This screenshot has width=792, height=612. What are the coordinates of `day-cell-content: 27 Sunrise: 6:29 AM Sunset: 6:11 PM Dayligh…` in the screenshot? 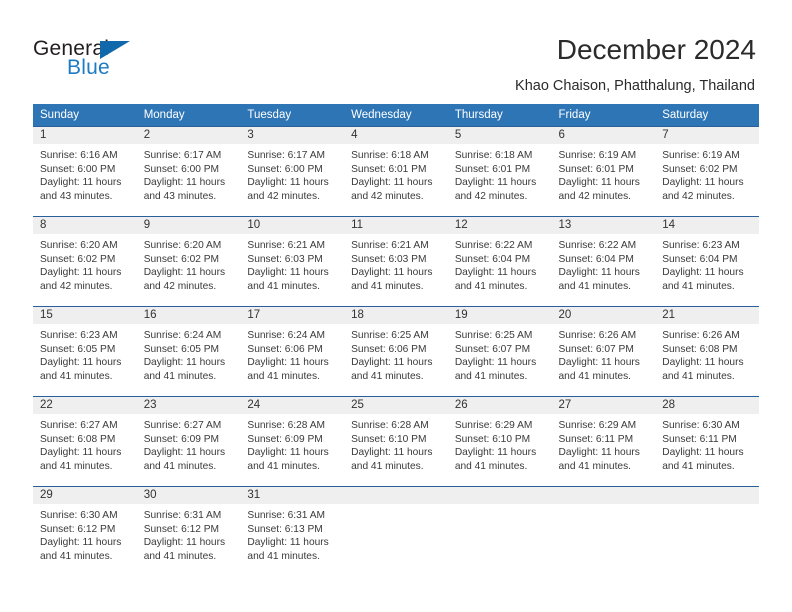 It's located at (603, 441).